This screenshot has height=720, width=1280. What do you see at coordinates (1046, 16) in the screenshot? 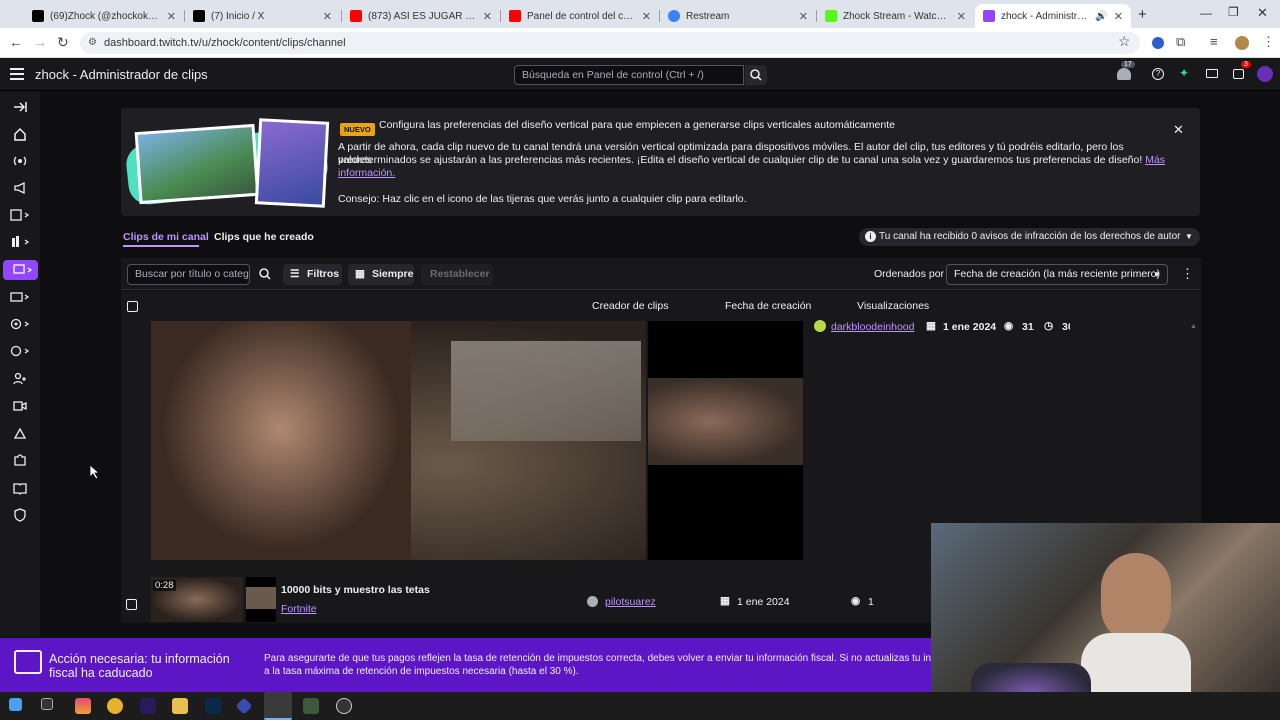
I see `tab-title: zhock - Administrador de c` at bounding box center [1046, 16].